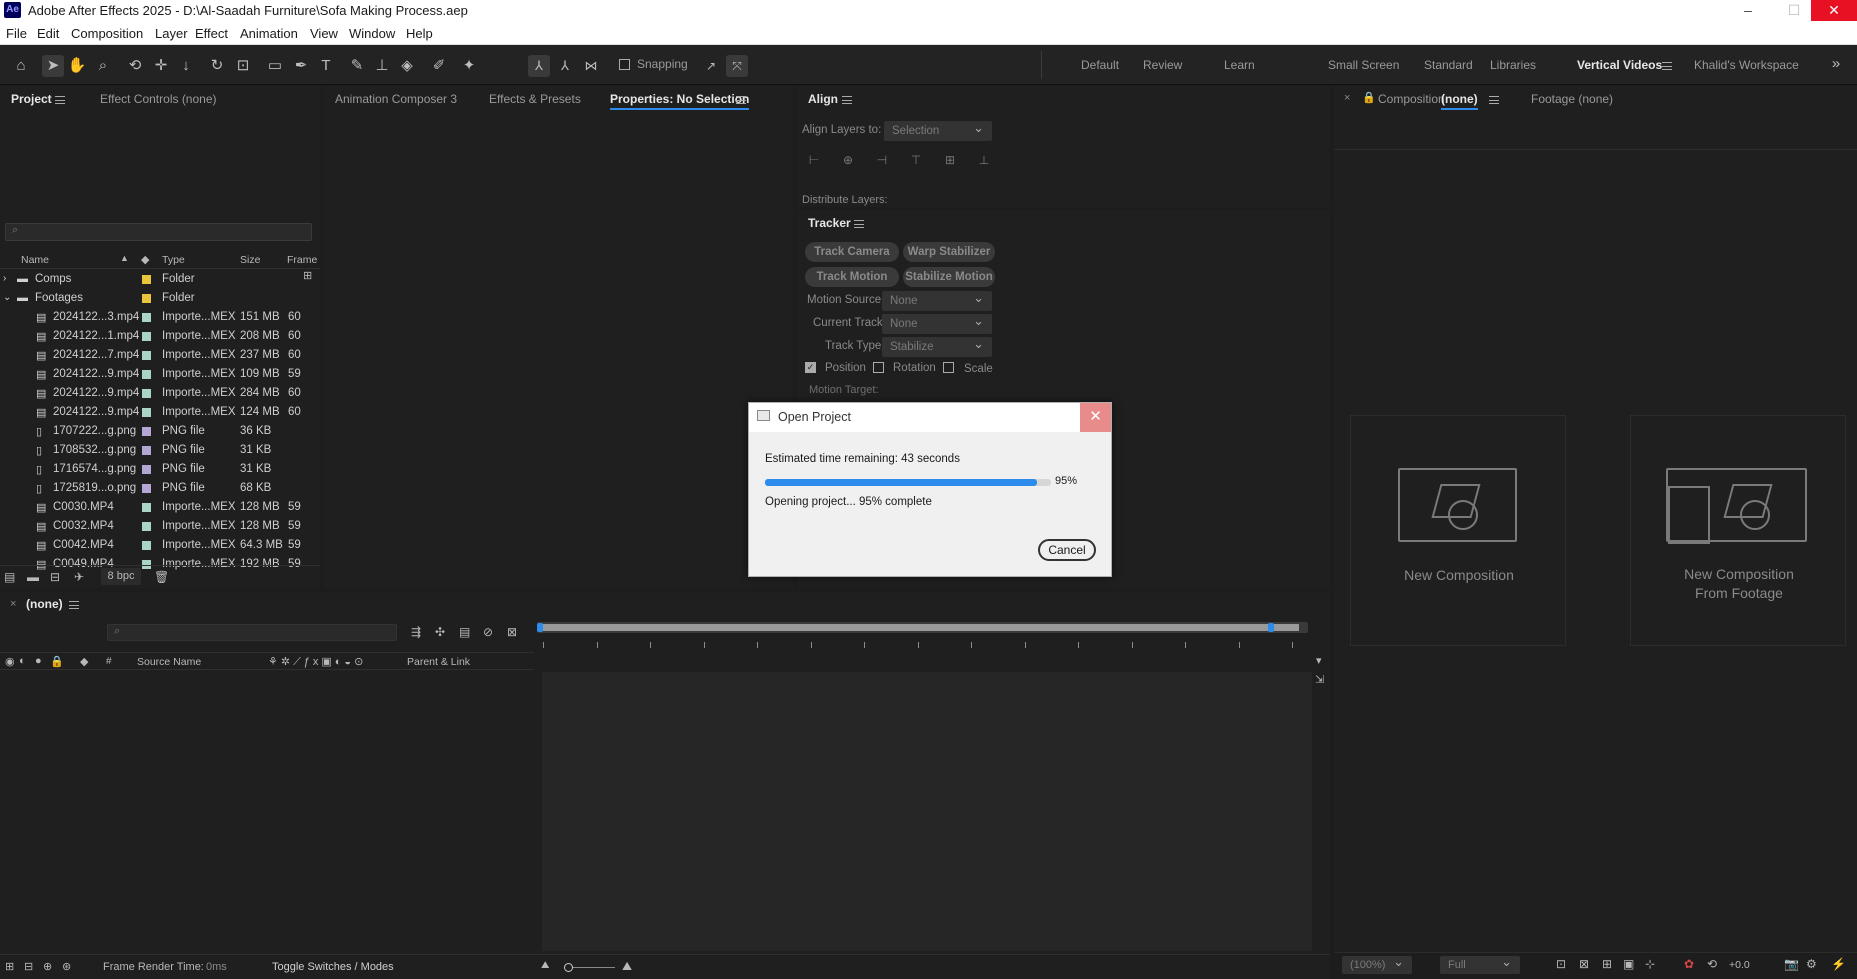 The width and height of the screenshot is (1857, 979). I want to click on guides-icon: ▣, so click(1628, 964).